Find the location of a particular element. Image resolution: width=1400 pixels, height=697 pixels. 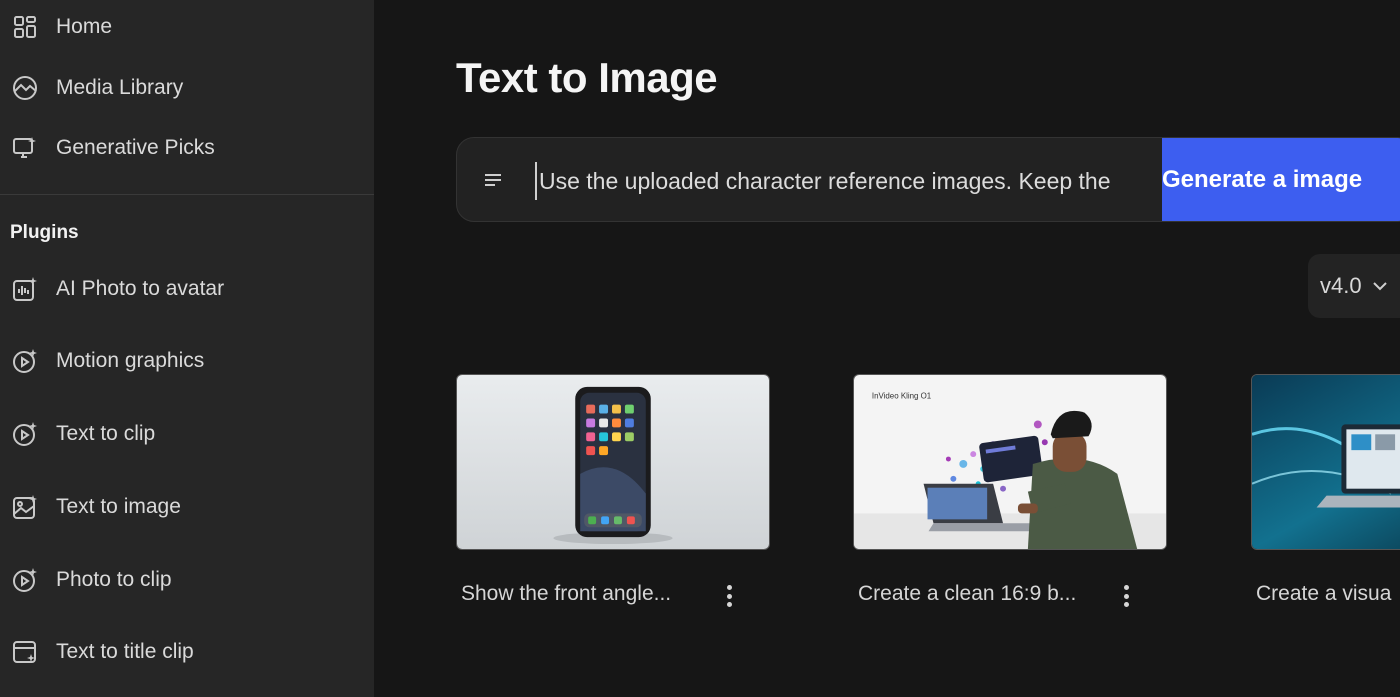

sidebar-item-label: Text to image is located at coordinates (118, 506).